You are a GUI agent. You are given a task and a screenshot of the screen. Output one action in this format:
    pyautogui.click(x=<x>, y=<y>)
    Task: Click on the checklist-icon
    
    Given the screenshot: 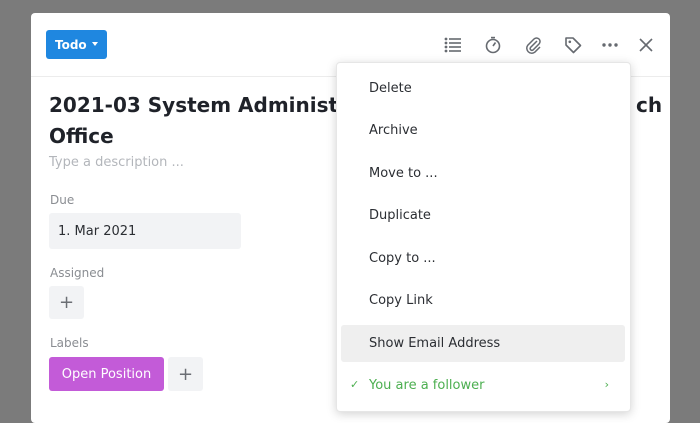 What is the action you would take?
    pyautogui.click(x=453, y=45)
    